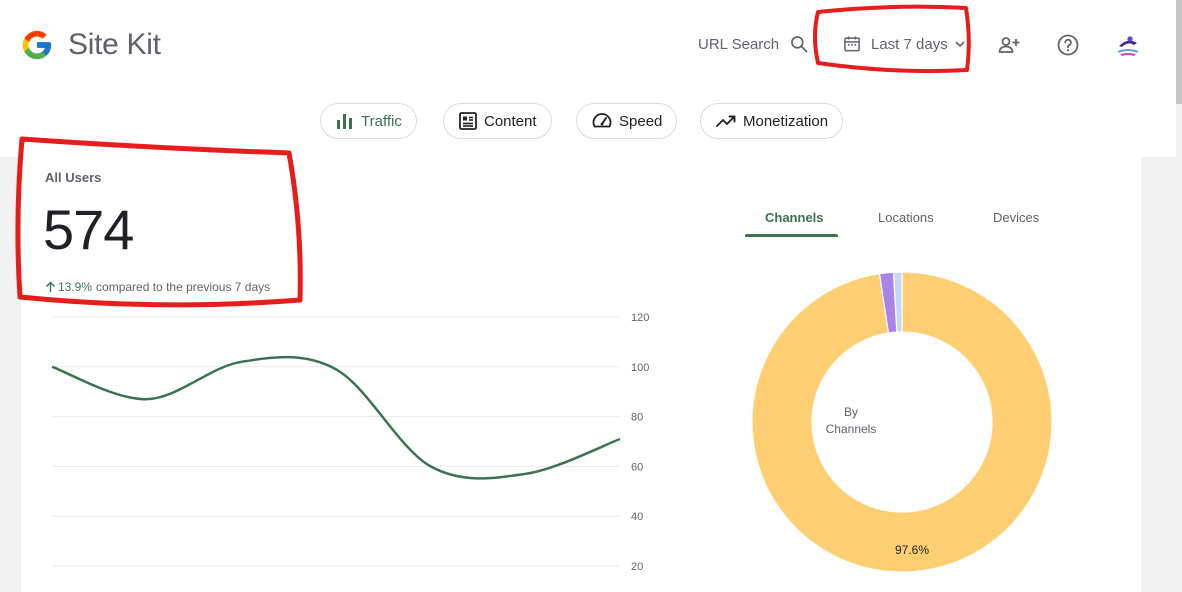 The height and width of the screenshot is (592, 1182). I want to click on user-avatar, so click(1128, 45).